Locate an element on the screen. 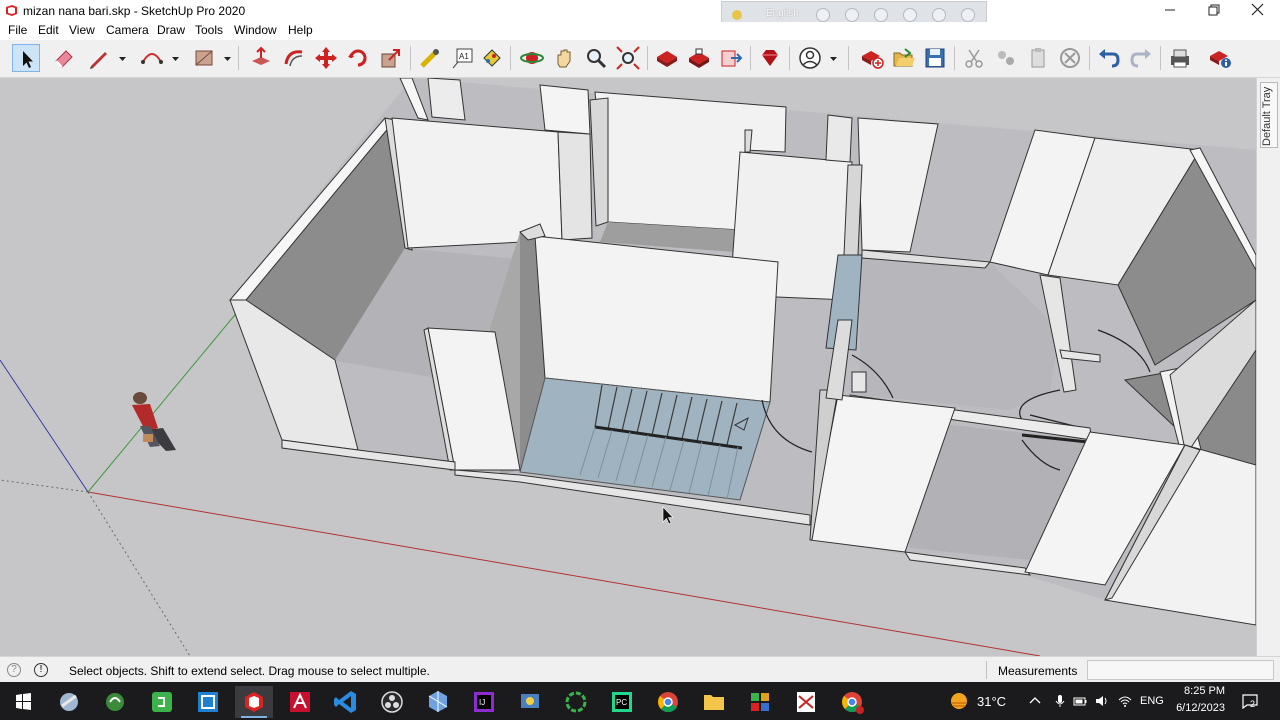 The width and height of the screenshot is (1280, 720). print-button is located at coordinates (1180, 58).